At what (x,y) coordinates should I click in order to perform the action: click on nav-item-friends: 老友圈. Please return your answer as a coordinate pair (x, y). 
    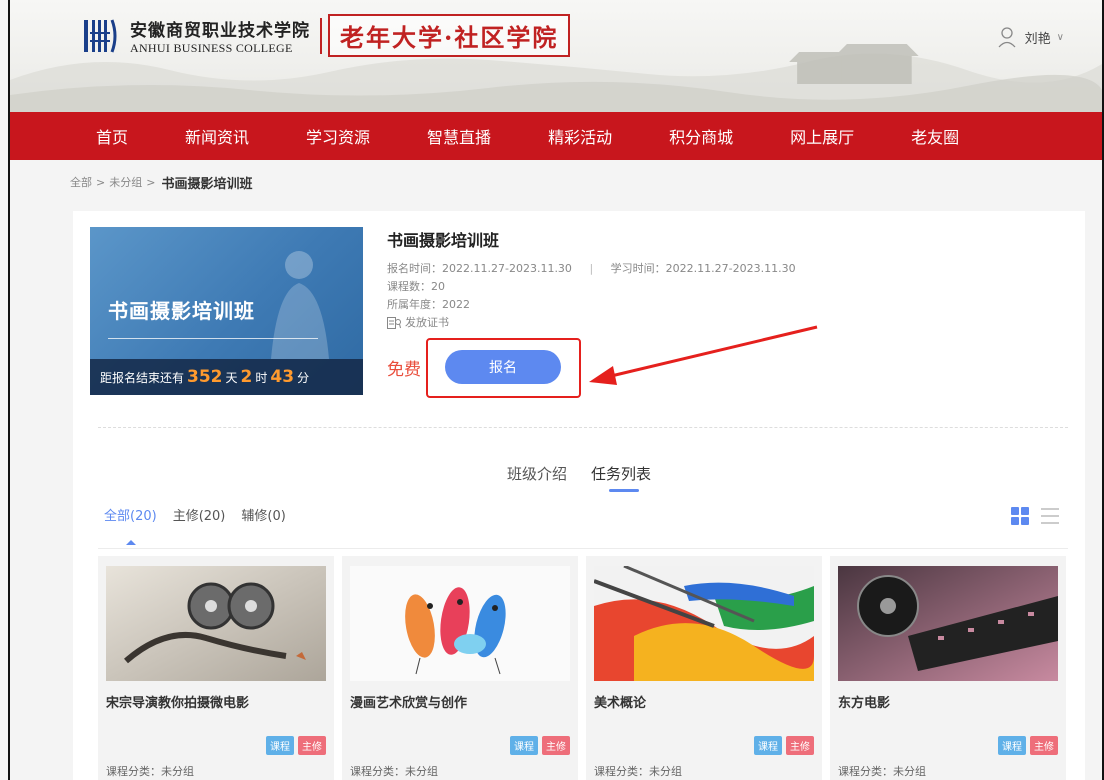
    Looking at the image, I should click on (935, 136).